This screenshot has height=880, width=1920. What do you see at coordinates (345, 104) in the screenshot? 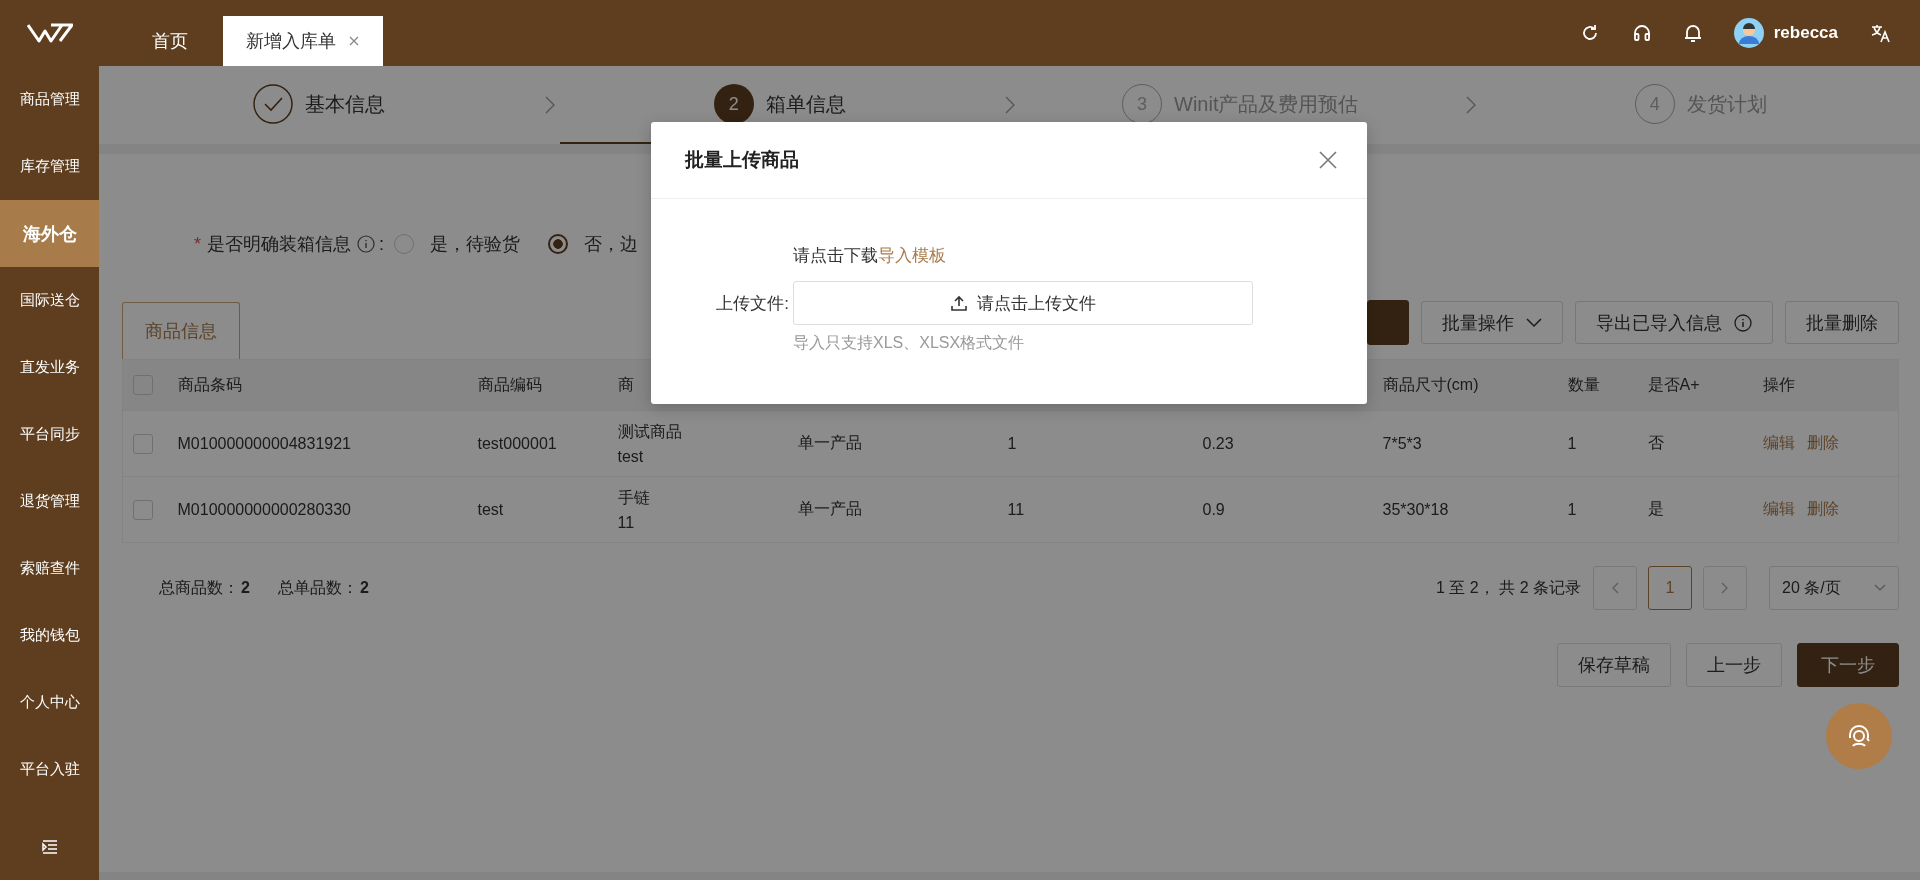
I see `step-label: 基本信息` at bounding box center [345, 104].